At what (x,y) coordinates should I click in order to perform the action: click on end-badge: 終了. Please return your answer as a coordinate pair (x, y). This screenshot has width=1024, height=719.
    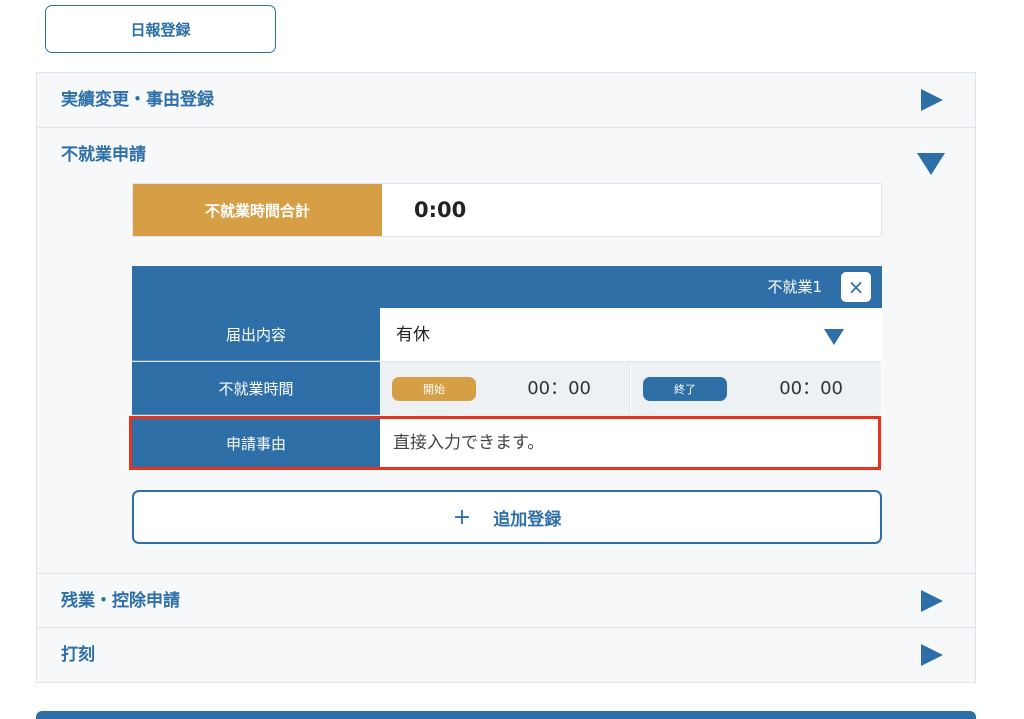
    Looking at the image, I should click on (685, 389).